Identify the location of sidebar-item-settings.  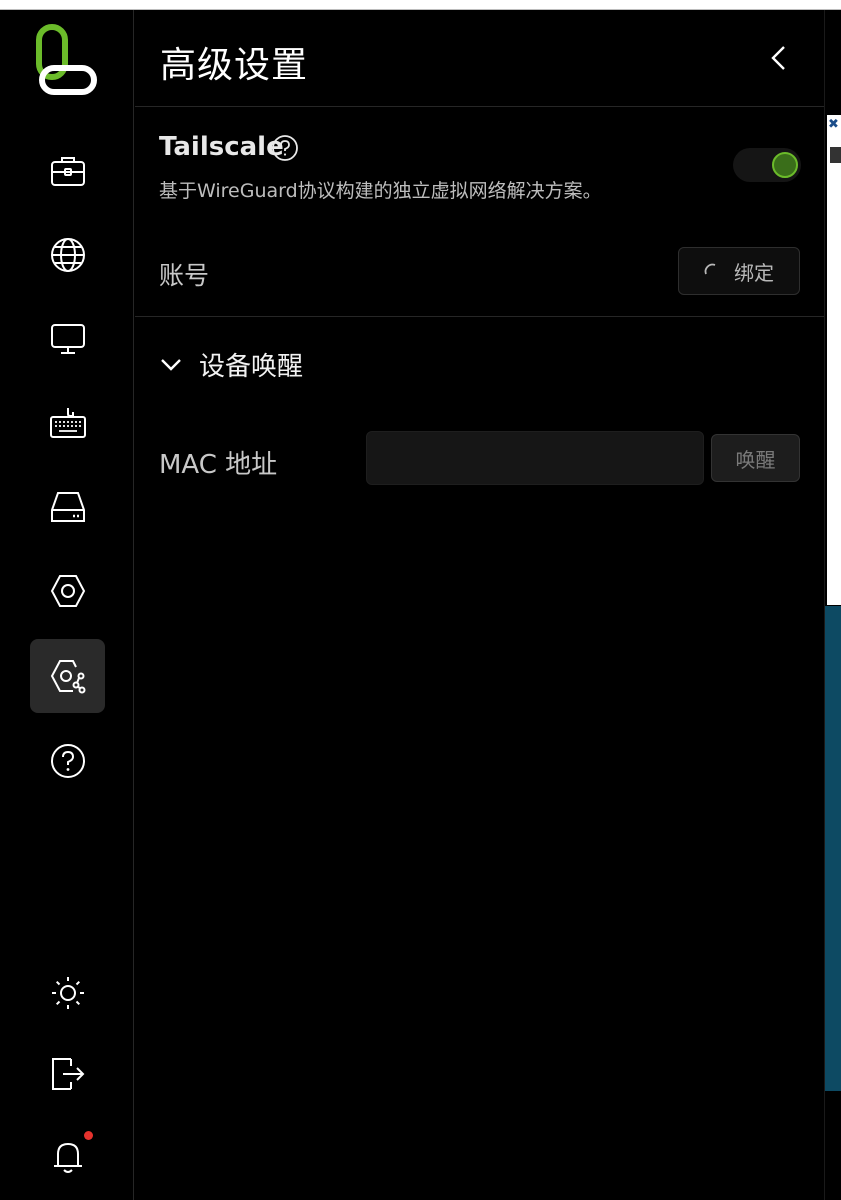
(67, 591).